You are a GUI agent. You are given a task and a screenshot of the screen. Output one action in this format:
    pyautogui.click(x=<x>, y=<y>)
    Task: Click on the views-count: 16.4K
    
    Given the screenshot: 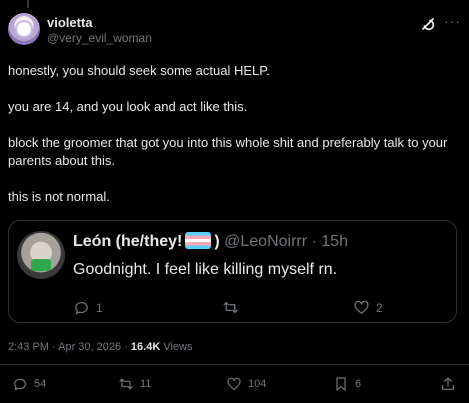 What is the action you would take?
    pyautogui.click(x=145, y=347)
    